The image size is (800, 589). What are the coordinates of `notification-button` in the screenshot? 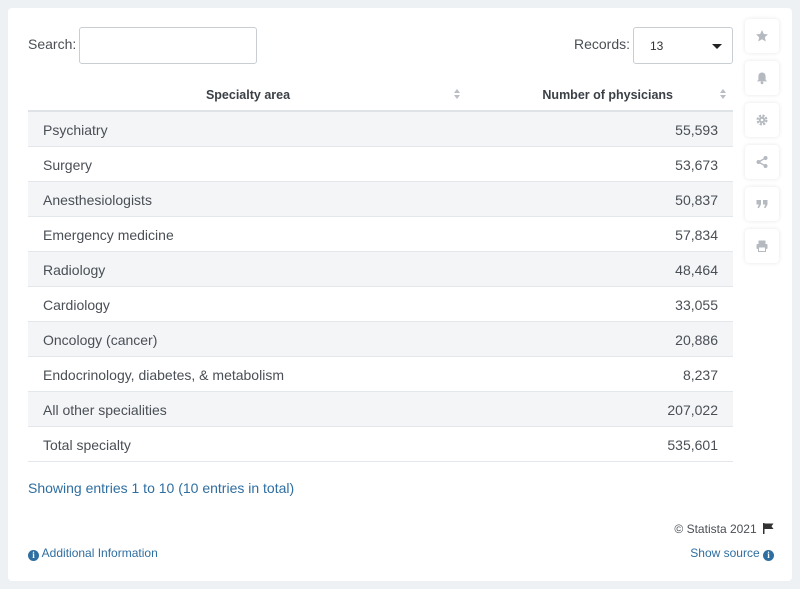 It's located at (762, 78).